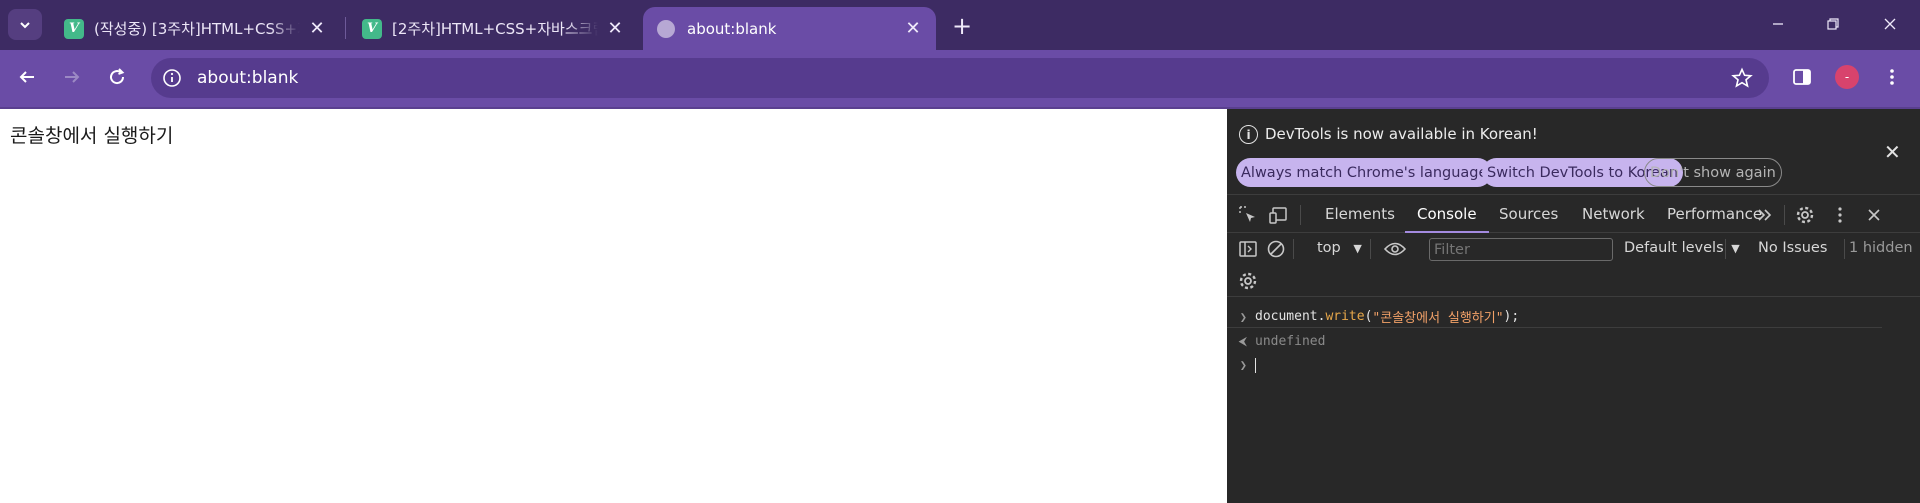 The height and width of the screenshot is (503, 1920). Describe the element at coordinates (1395, 249) in the screenshot. I see `eye-icon` at that location.